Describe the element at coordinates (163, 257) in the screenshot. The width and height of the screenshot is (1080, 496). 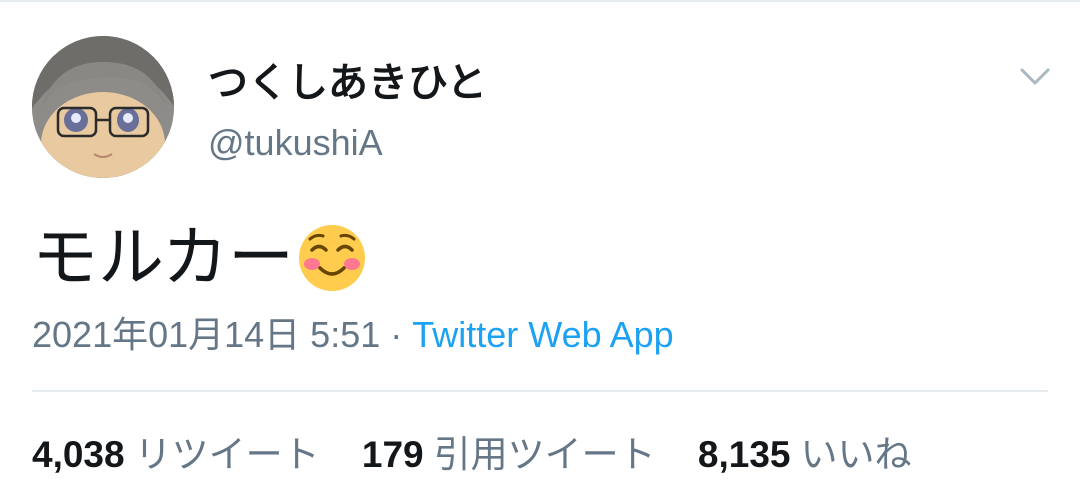
I see `tweet-text-content: モルカー` at that location.